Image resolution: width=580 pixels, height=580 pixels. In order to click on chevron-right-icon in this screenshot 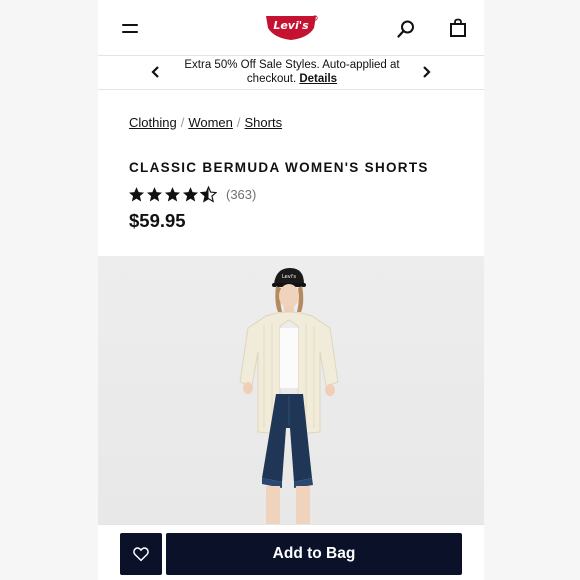, I will do `click(426, 72)`.